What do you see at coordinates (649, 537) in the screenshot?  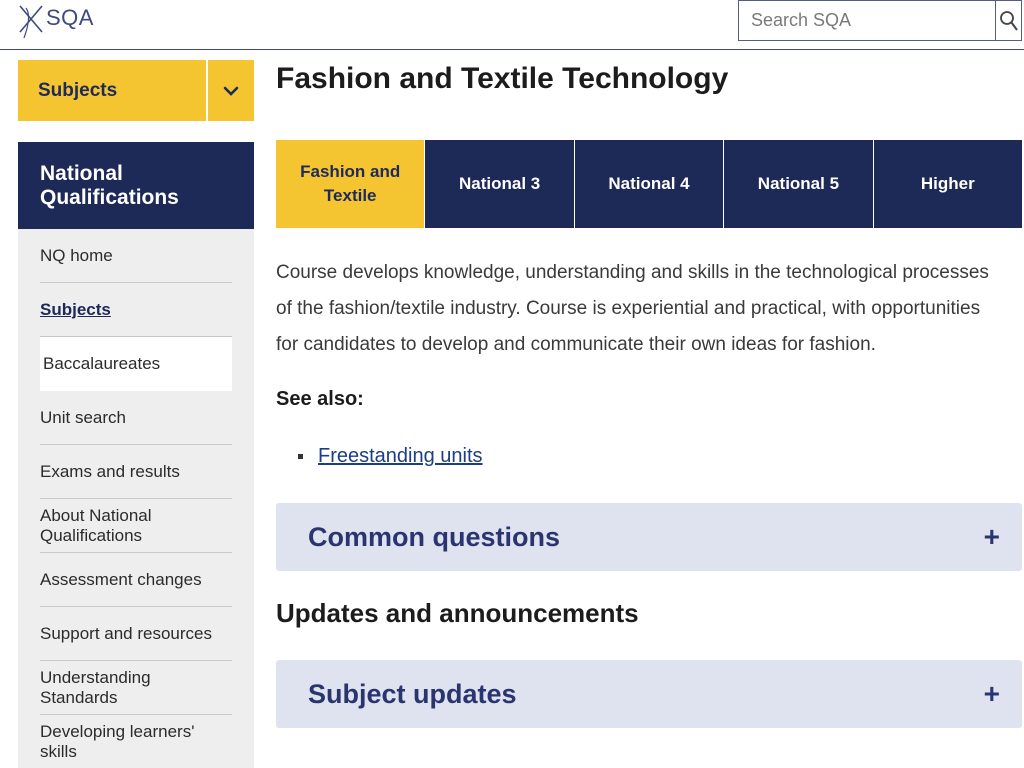 I see `common-questions-accordion: Common questions +` at bounding box center [649, 537].